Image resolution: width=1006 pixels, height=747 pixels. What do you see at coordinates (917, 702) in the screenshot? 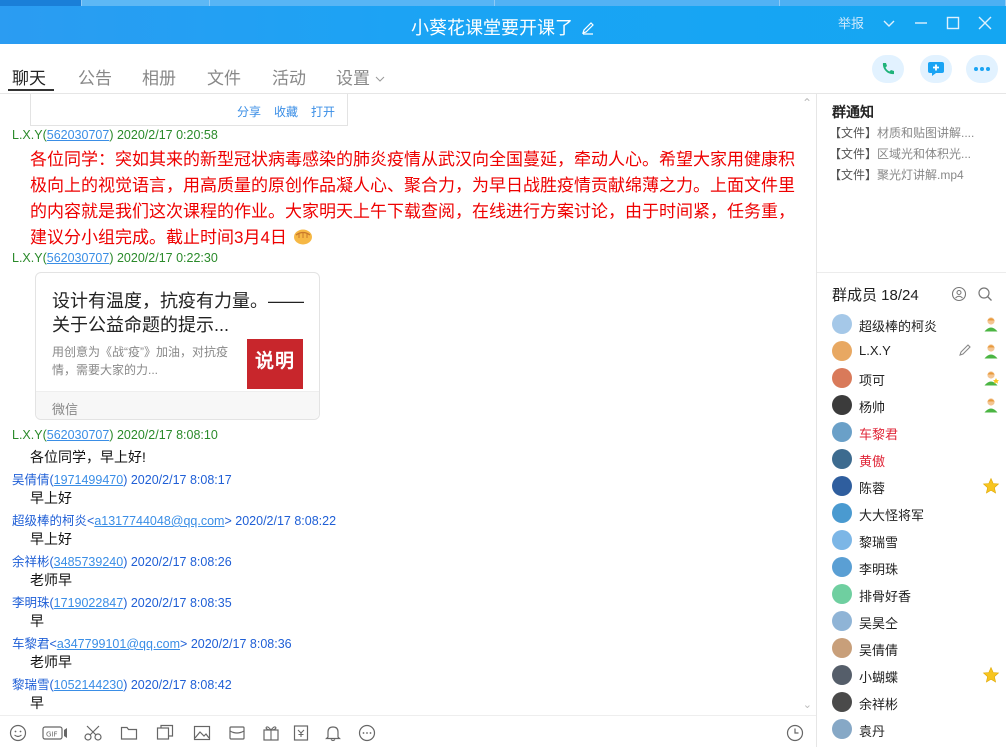
I see `member-item: 余祥彬` at bounding box center [917, 702].